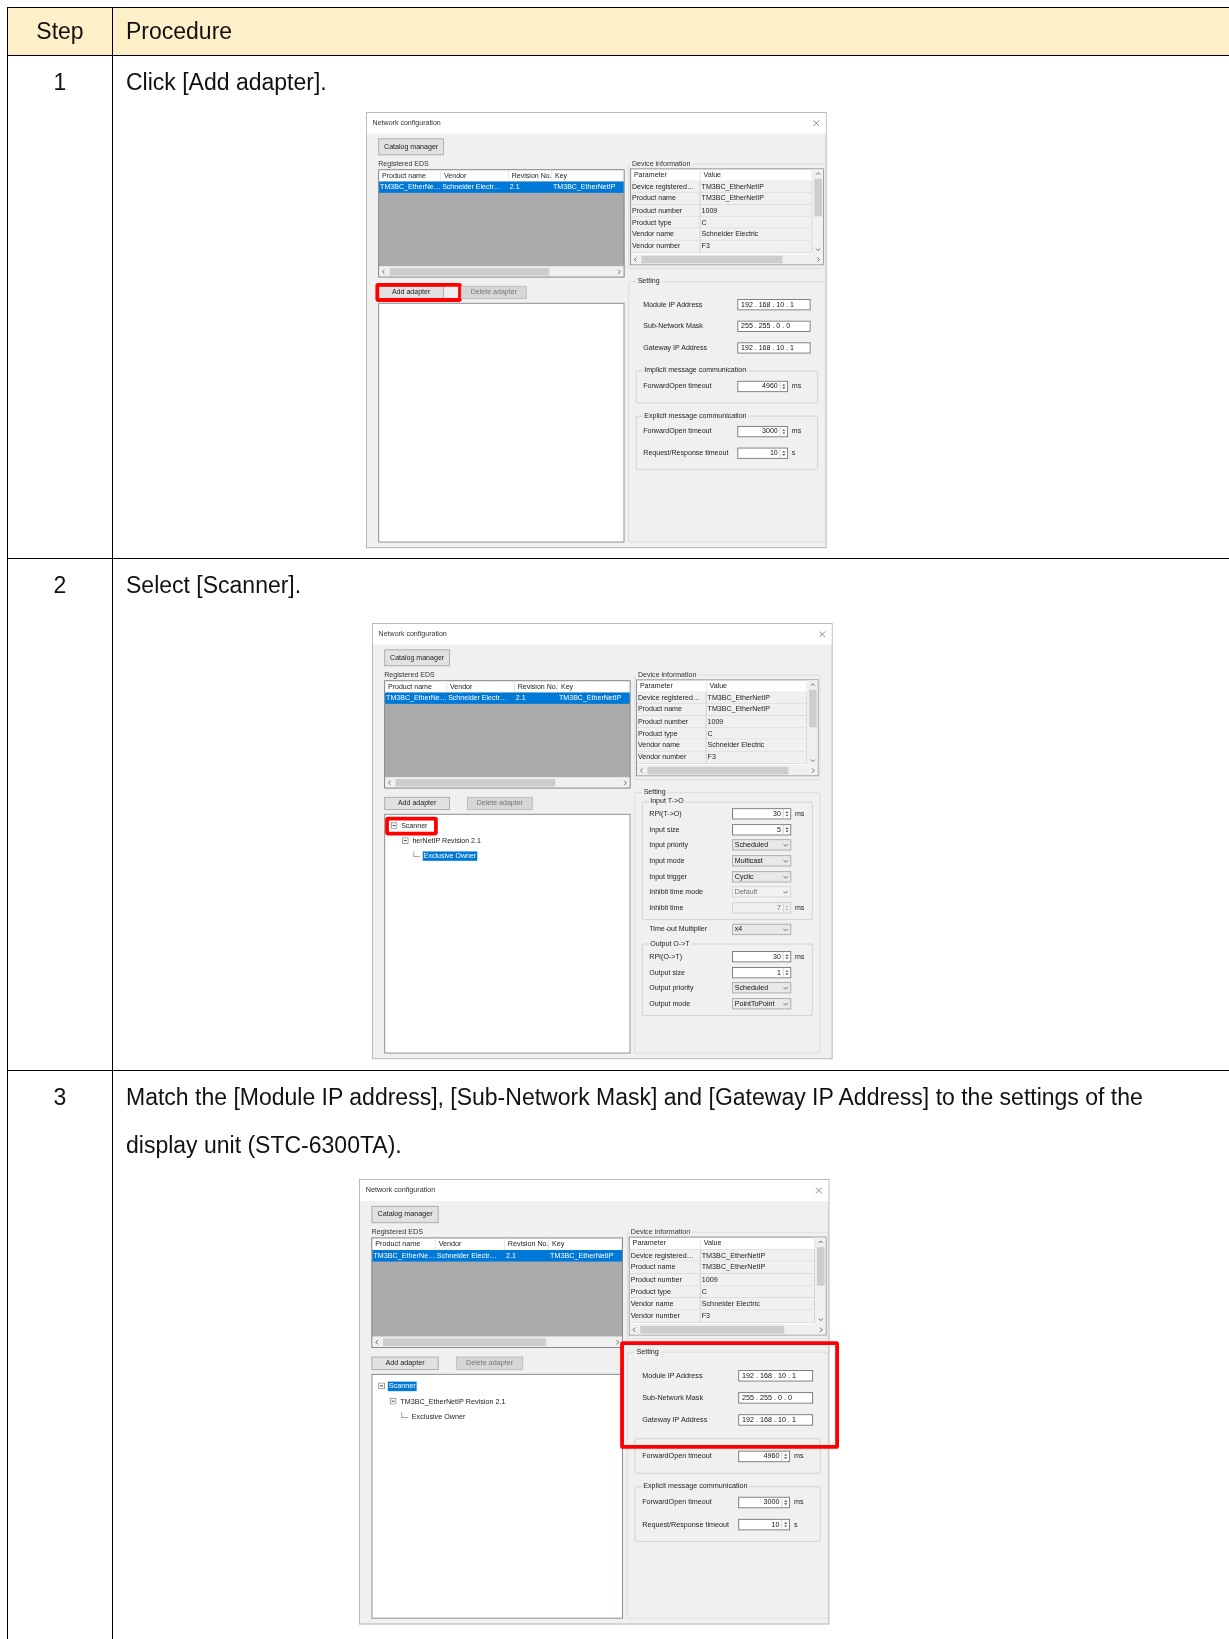 This screenshot has width=1229, height=1639. I want to click on step-instruction: Select [Scanner]., so click(214, 585).